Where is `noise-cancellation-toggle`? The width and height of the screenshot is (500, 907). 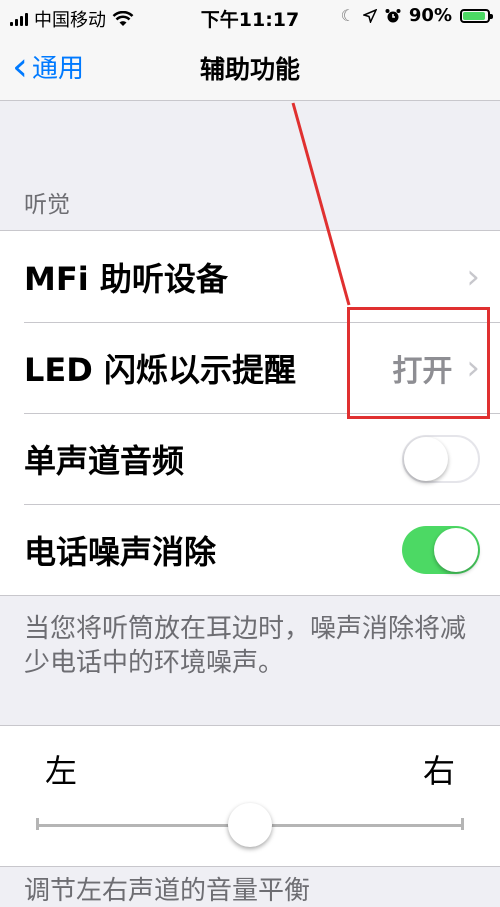 noise-cancellation-toggle is located at coordinates (441, 549).